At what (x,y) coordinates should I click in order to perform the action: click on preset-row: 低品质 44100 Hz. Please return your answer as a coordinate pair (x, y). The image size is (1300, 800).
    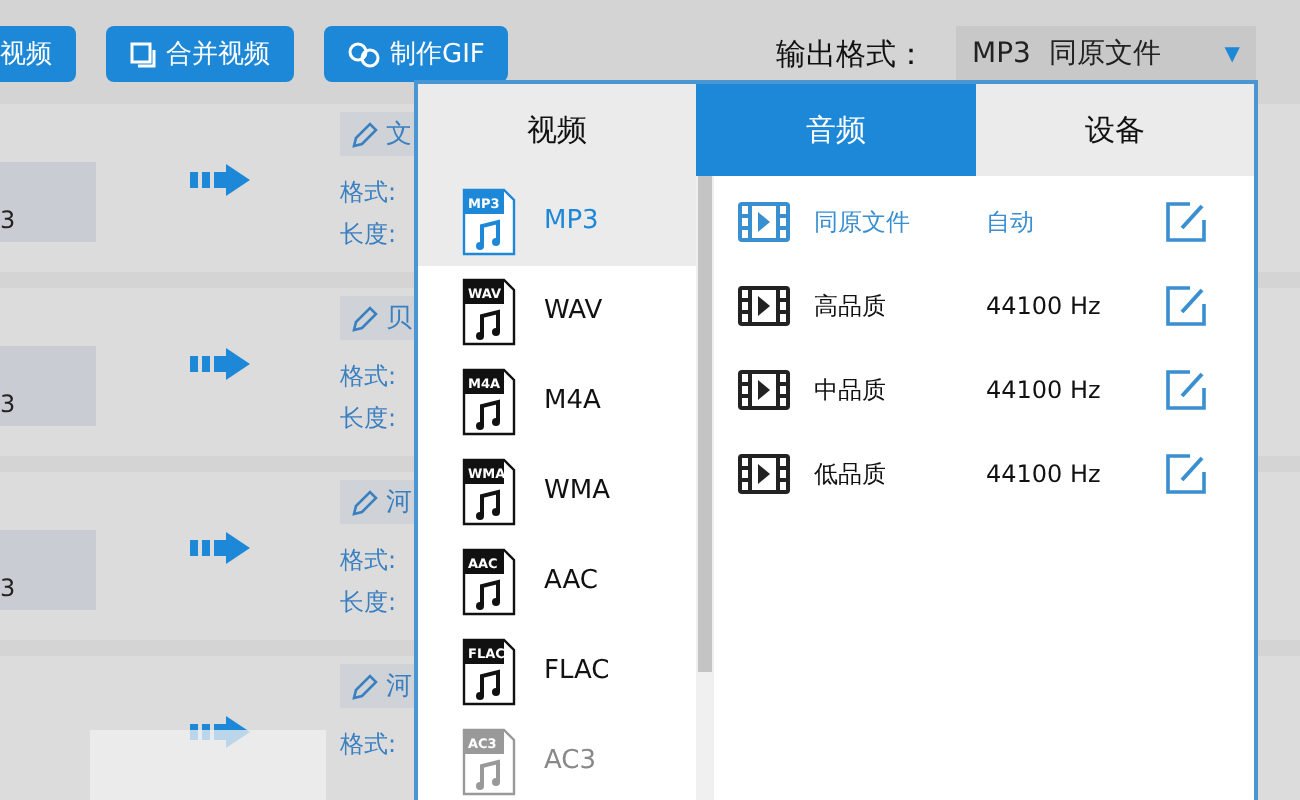
    Looking at the image, I should click on (984, 474).